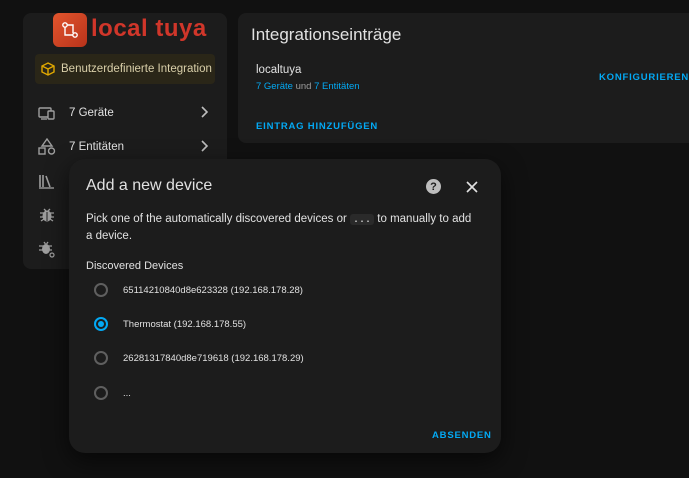  What do you see at coordinates (135, 266) in the screenshot?
I see `discovered-devices-label: Discovered Devices` at bounding box center [135, 266].